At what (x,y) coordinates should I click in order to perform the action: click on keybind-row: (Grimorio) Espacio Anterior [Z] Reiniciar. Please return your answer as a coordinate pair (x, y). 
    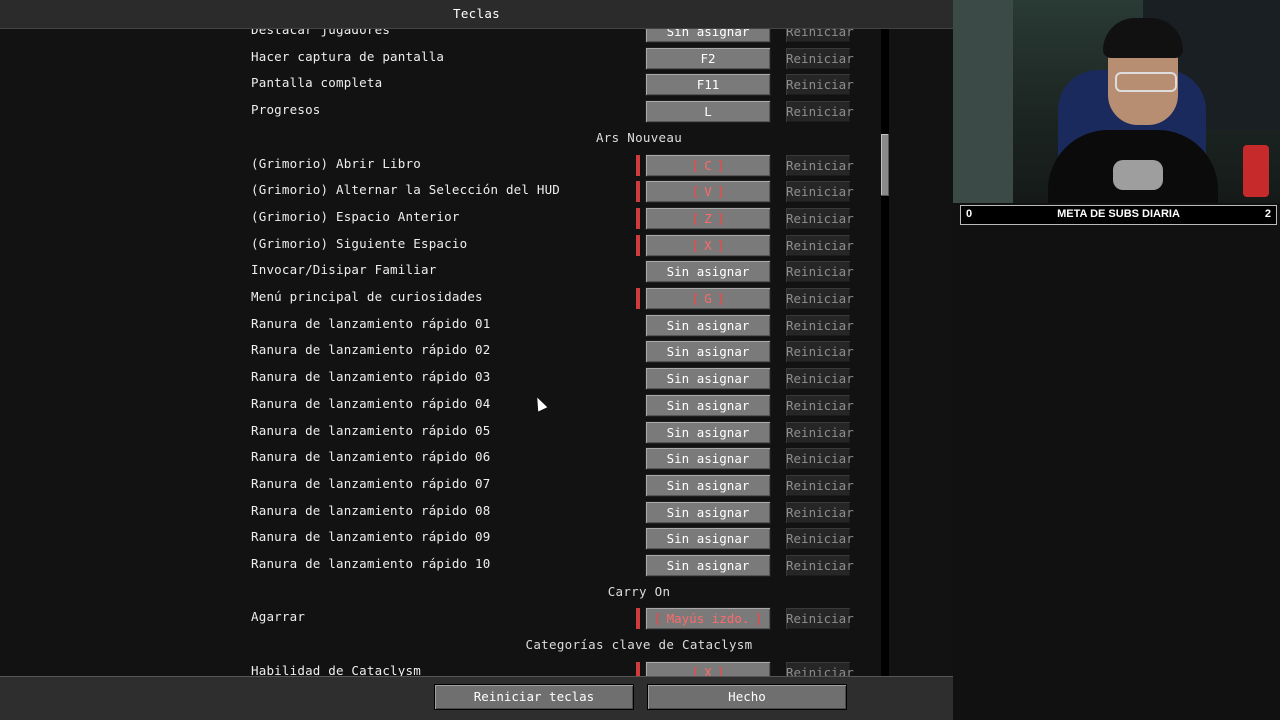
    Looking at the image, I should click on (476, 219).